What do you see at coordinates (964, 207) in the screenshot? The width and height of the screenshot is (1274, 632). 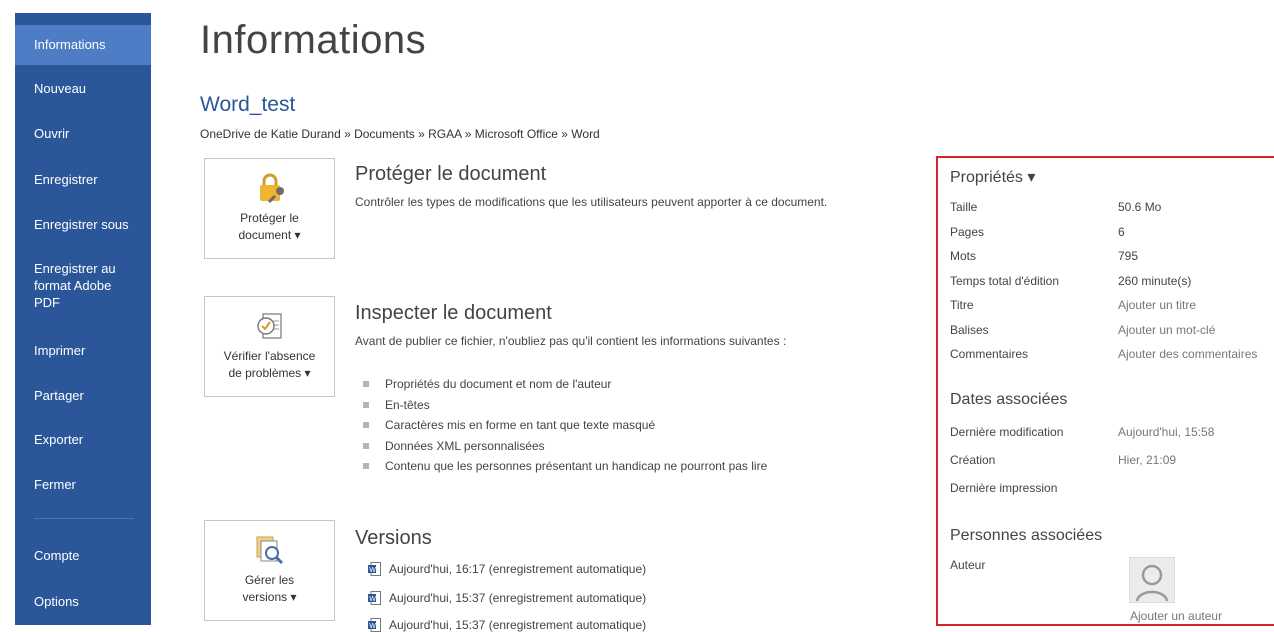 I see `prop-label: Taille` at bounding box center [964, 207].